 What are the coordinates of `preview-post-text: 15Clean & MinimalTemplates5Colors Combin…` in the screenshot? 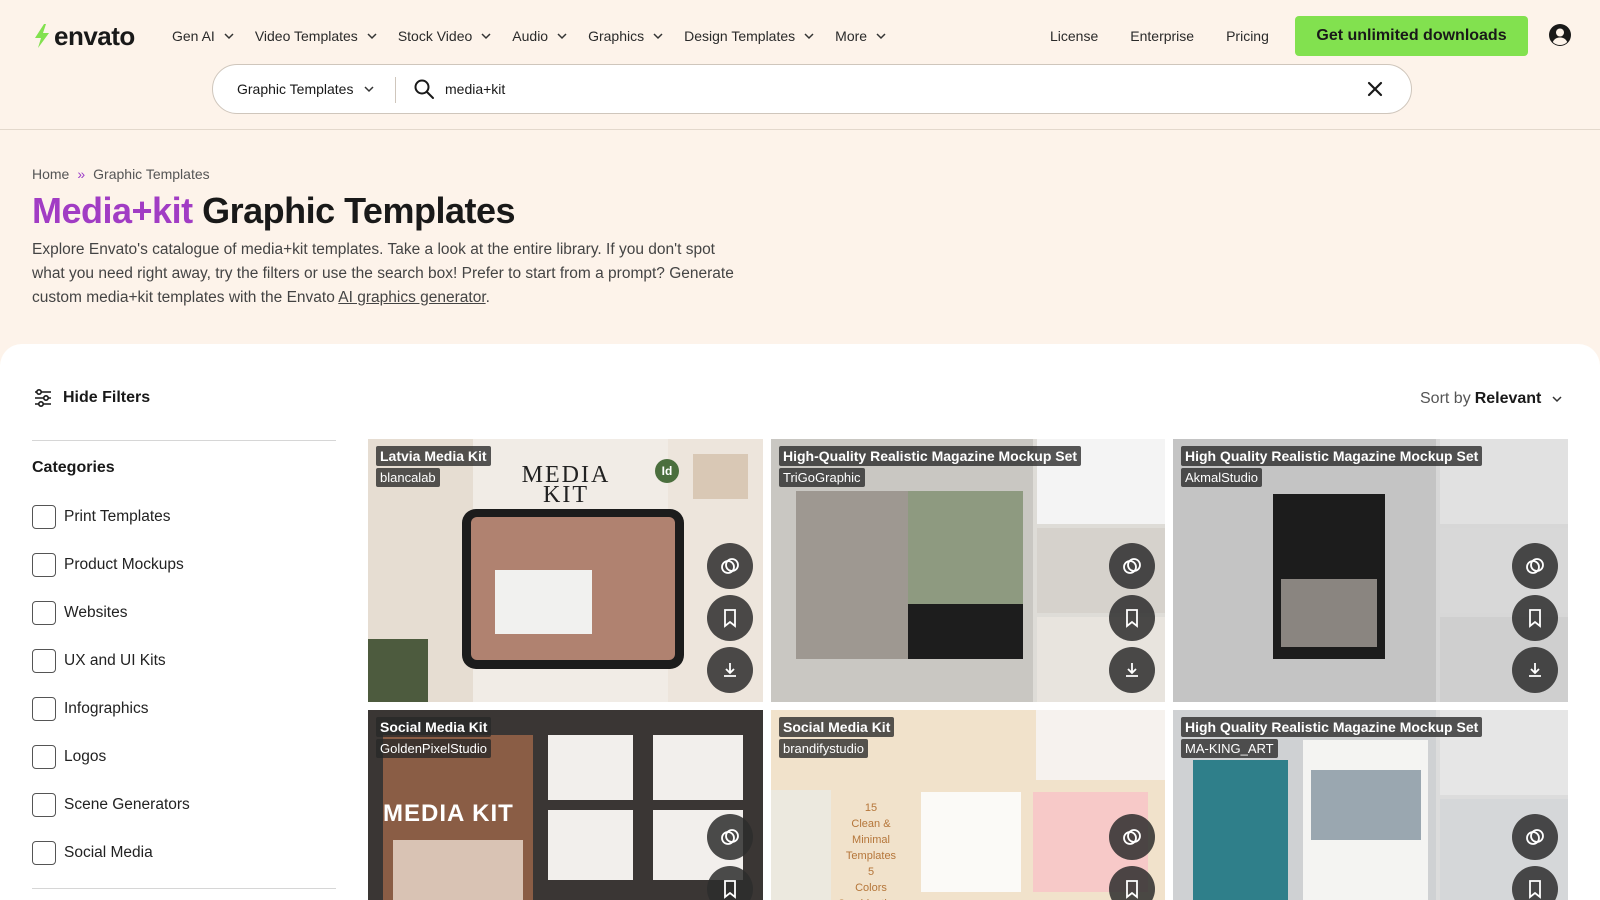 It's located at (870, 851).